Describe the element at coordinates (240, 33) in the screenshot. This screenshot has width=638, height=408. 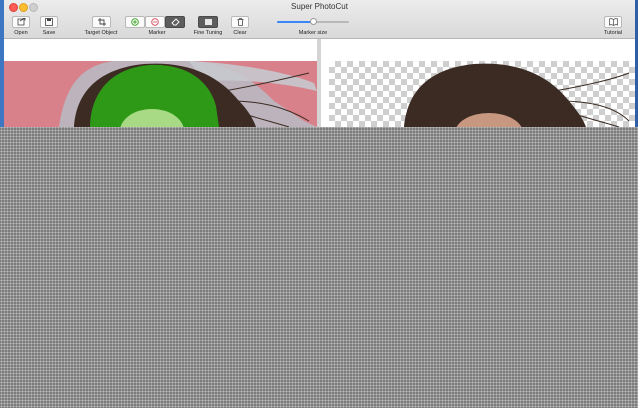
I see `clear-label: Clear` at that location.